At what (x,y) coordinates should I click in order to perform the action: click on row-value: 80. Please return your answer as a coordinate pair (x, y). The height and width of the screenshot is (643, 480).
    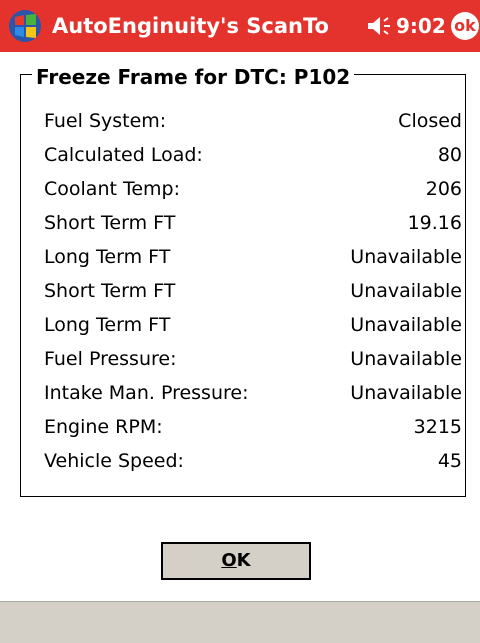
    Looking at the image, I should click on (449, 155).